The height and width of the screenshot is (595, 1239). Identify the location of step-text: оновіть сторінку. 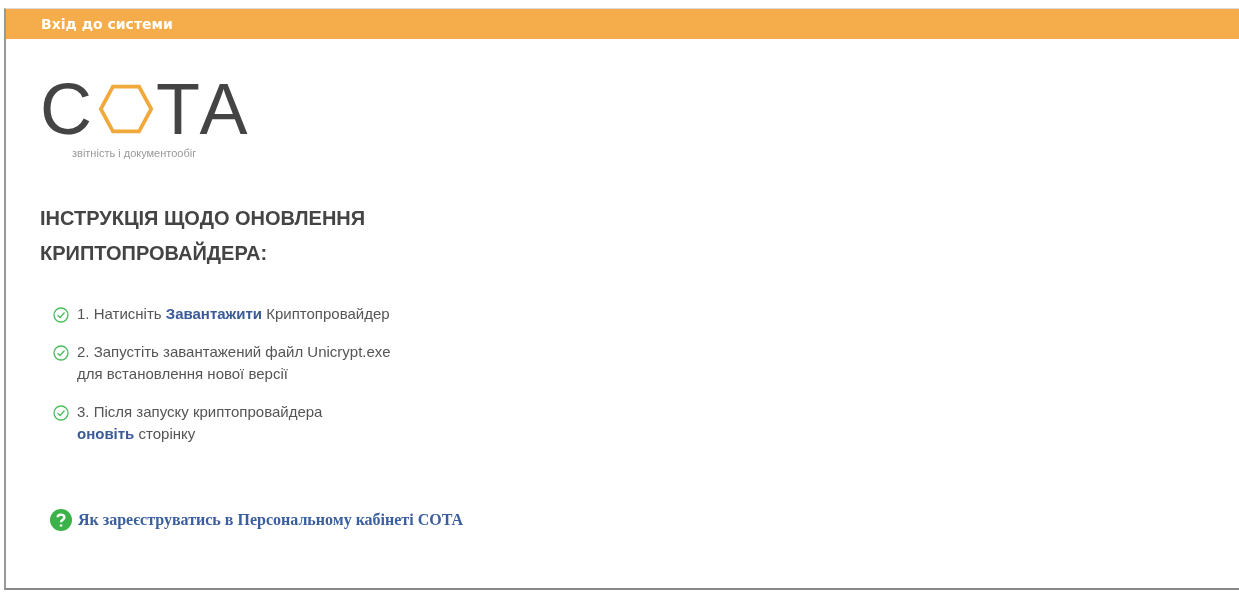
(137, 434).